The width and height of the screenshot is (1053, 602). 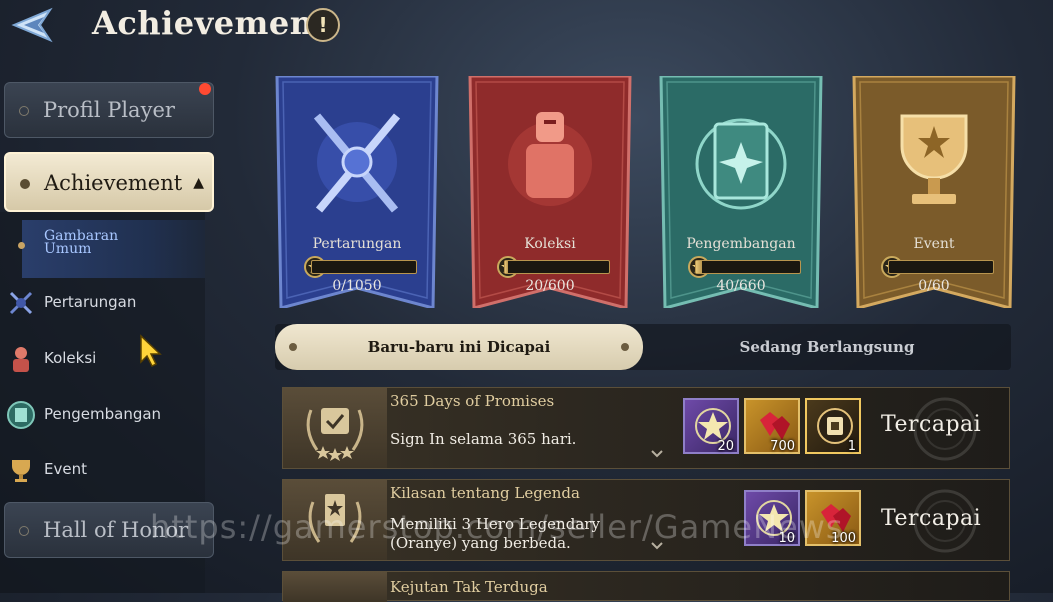 What do you see at coordinates (550, 286) in the screenshot?
I see `progress-count: 20/600` at bounding box center [550, 286].